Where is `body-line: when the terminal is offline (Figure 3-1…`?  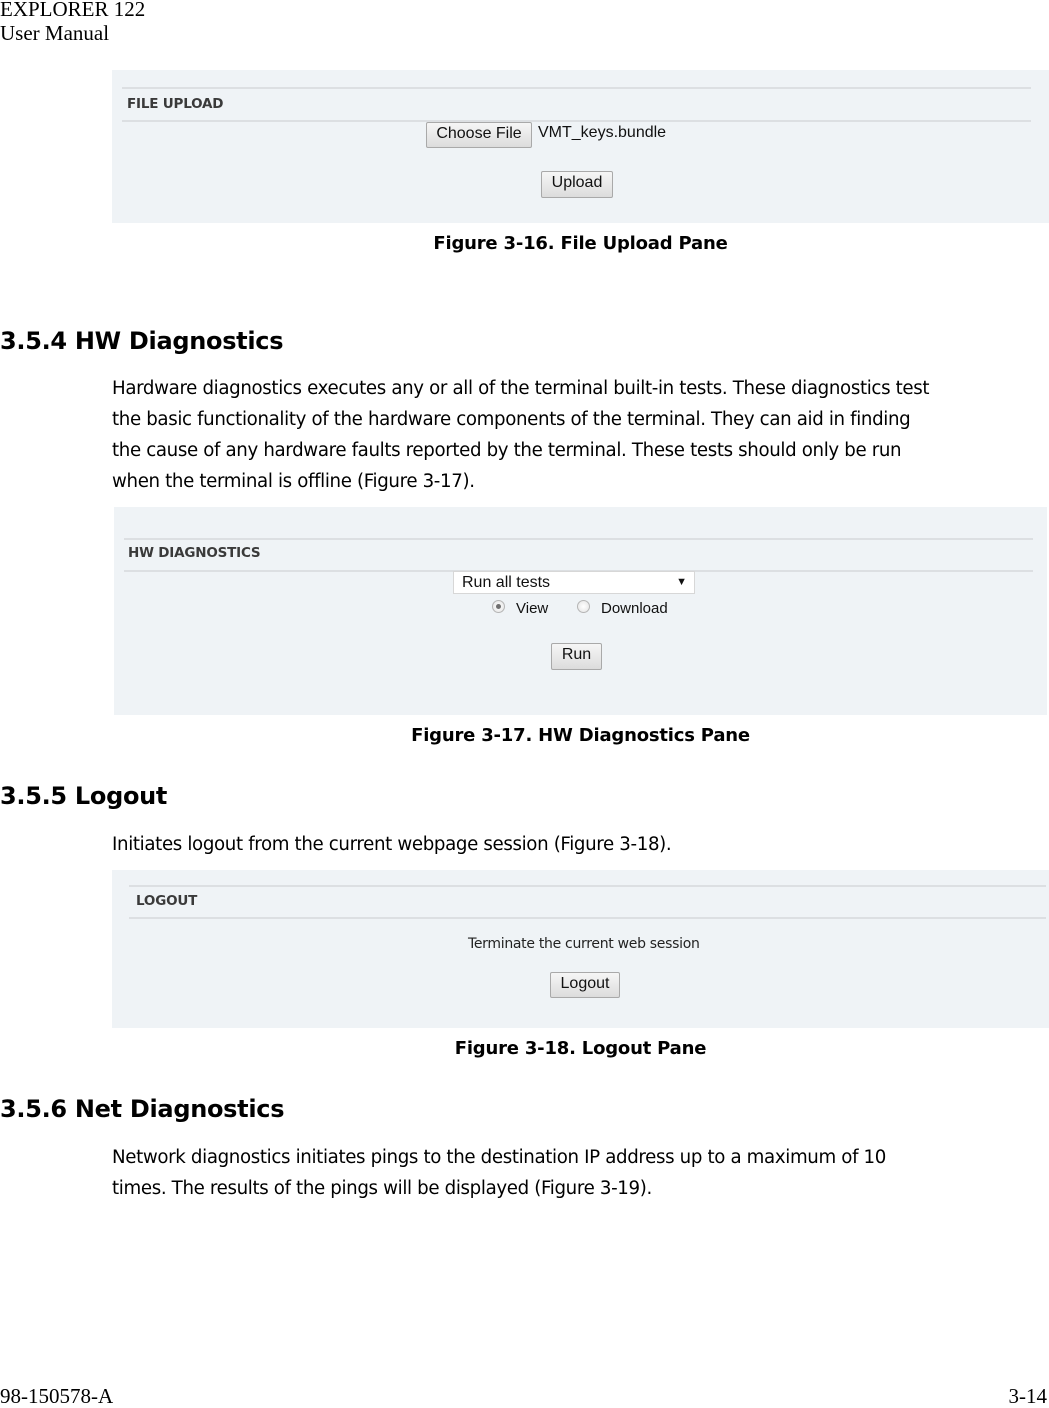
body-line: when the terminal is offline (Figure 3-1… is located at coordinates (293, 481).